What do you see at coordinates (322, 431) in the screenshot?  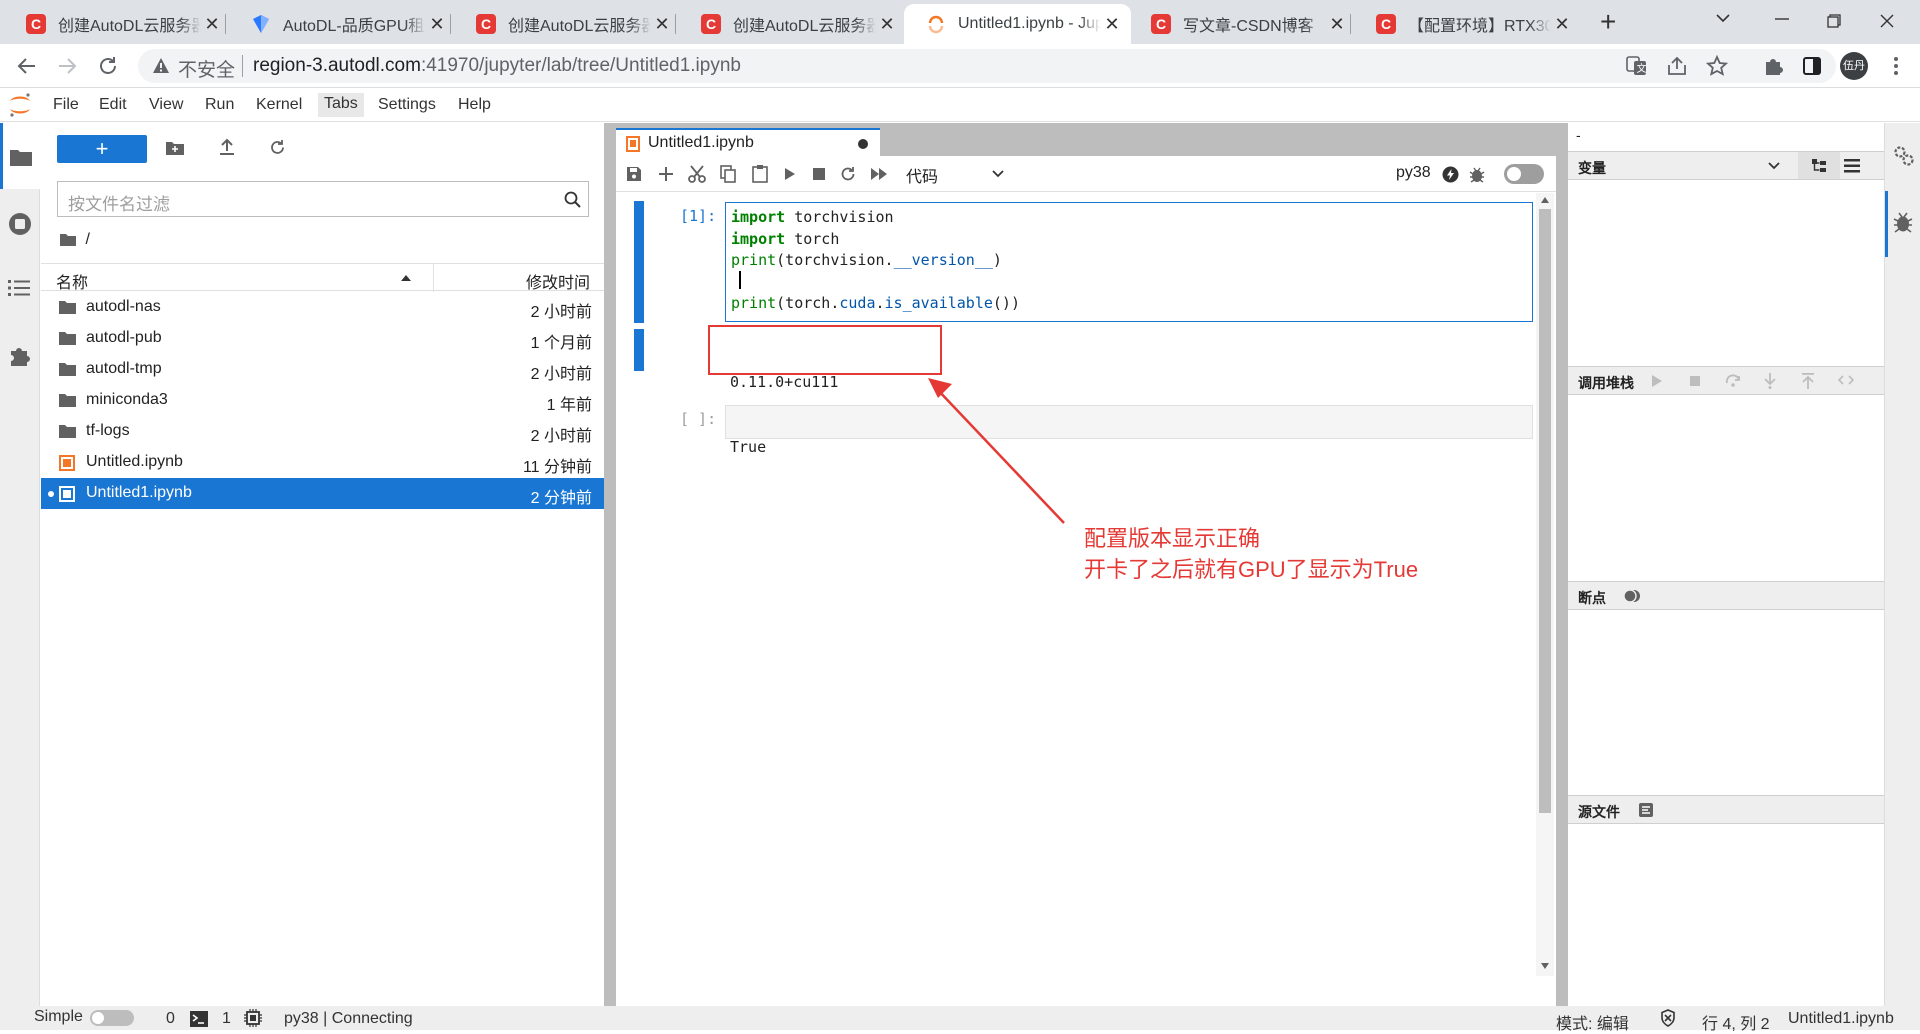 I see `file-row: tf-logs 2 小时前` at bounding box center [322, 431].